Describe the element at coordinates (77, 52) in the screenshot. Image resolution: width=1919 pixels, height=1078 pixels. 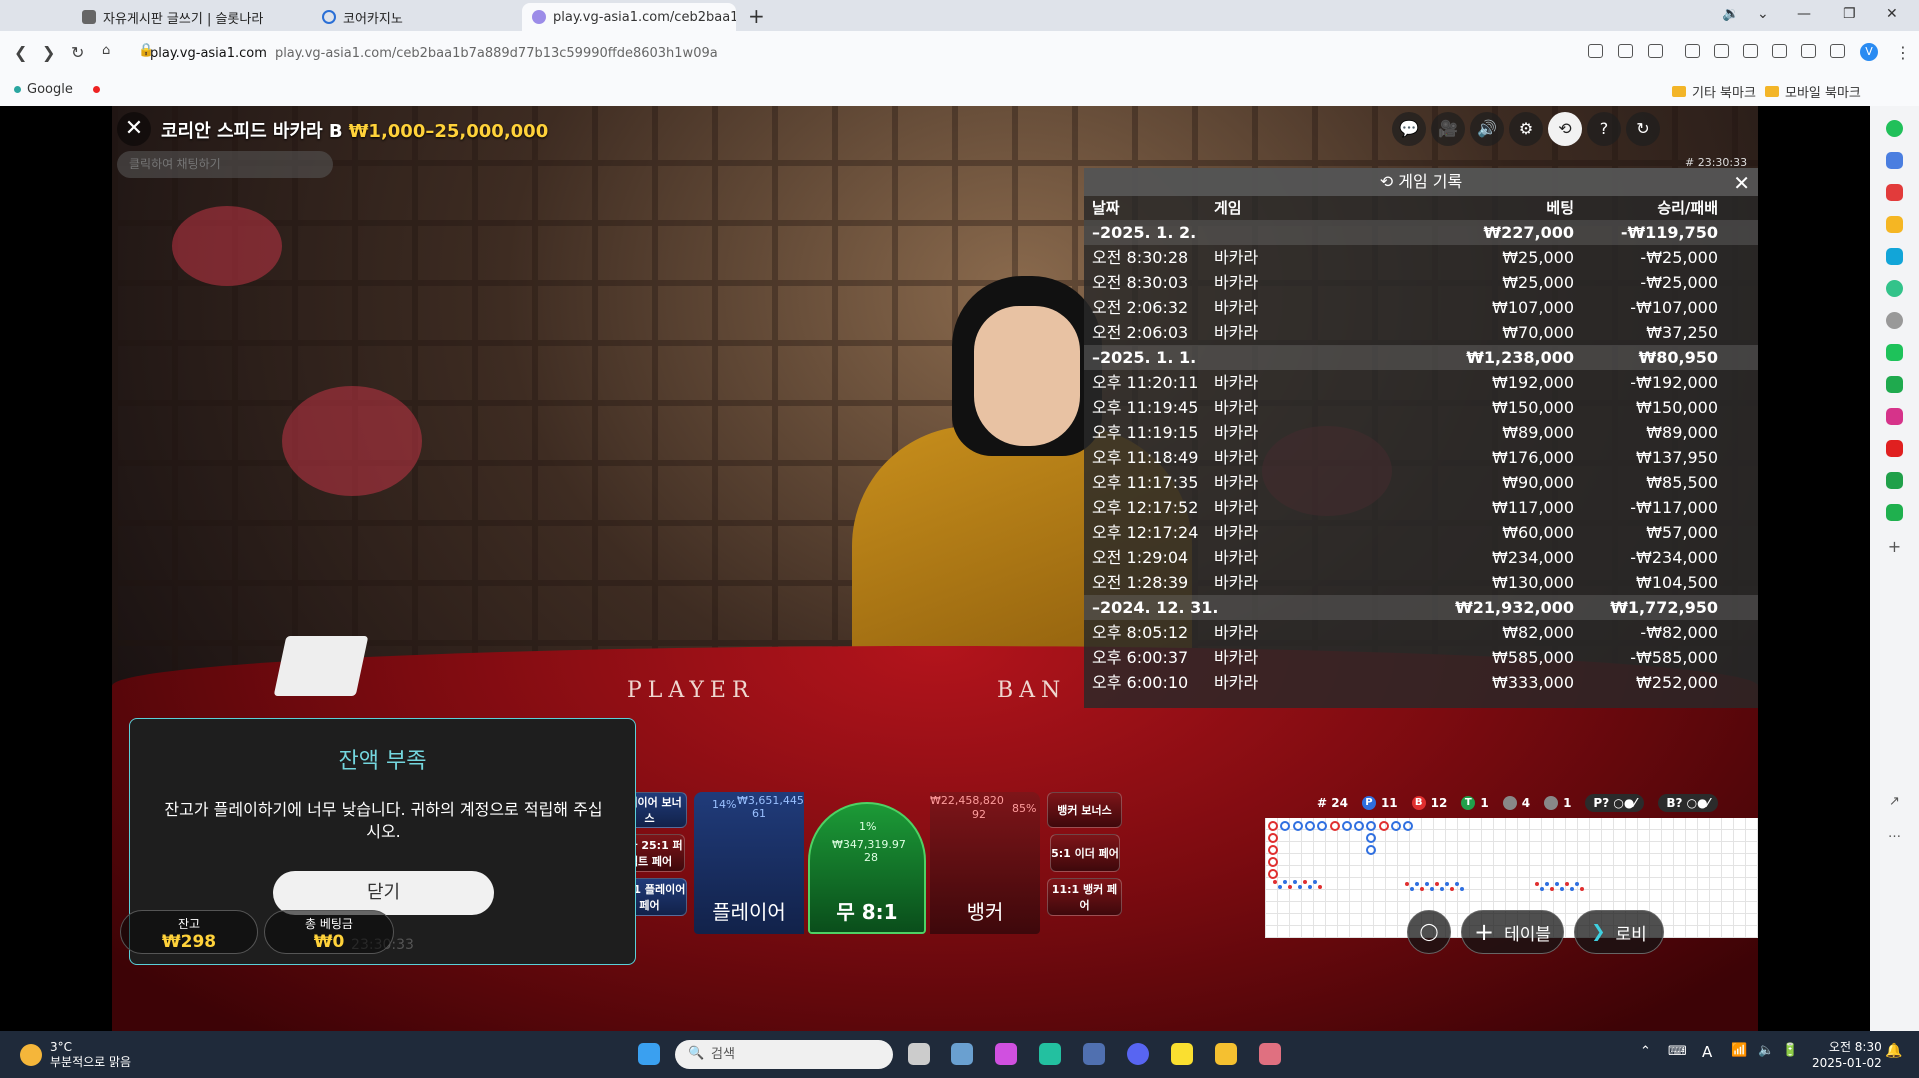
I see `reload-icon: ↻` at that location.